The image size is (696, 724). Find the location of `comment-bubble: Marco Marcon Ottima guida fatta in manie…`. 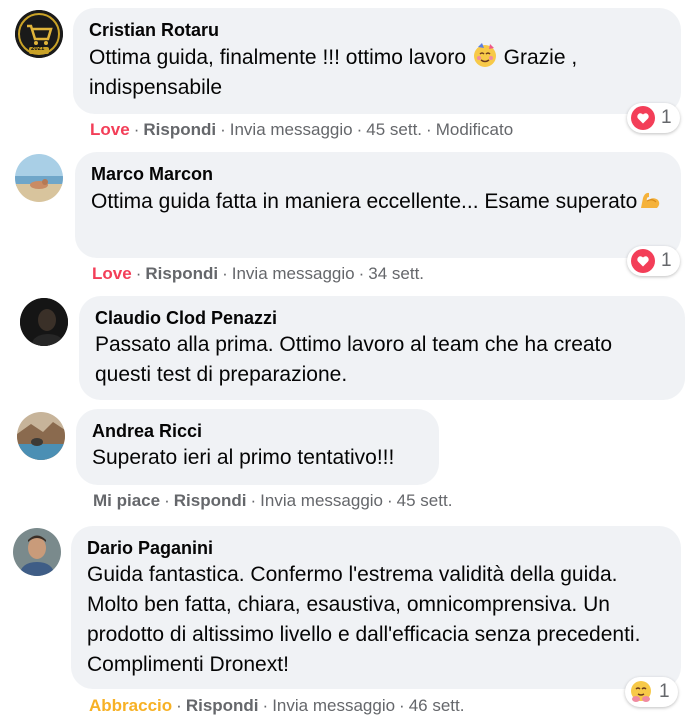

comment-bubble: Marco Marcon Ottima guida fatta in manie… is located at coordinates (378, 205).